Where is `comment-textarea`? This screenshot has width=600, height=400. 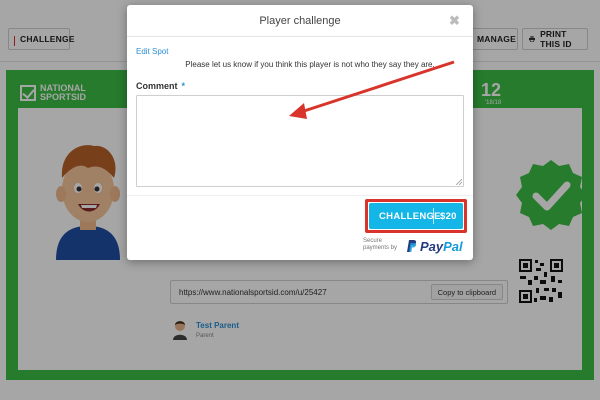
comment-textarea is located at coordinates (300, 141).